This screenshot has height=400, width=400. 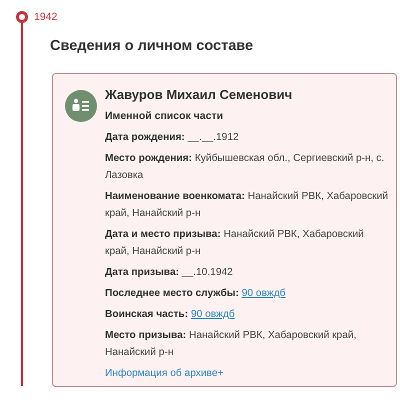 I want to click on person-list-icon, so click(x=81, y=106).